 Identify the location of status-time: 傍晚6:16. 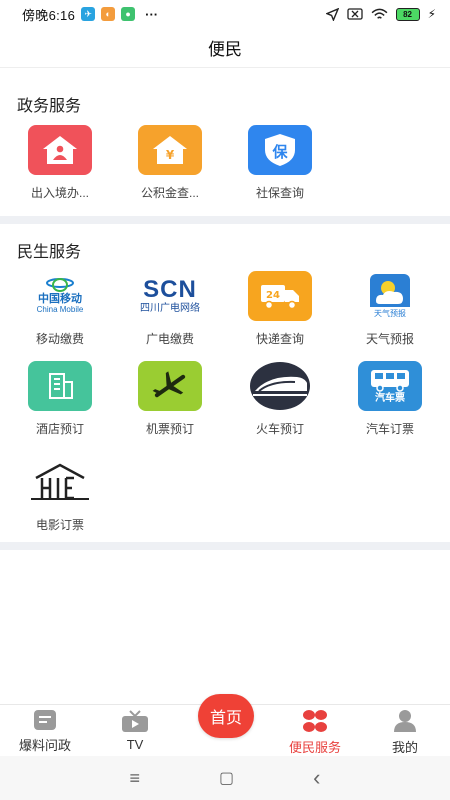
(49, 15).